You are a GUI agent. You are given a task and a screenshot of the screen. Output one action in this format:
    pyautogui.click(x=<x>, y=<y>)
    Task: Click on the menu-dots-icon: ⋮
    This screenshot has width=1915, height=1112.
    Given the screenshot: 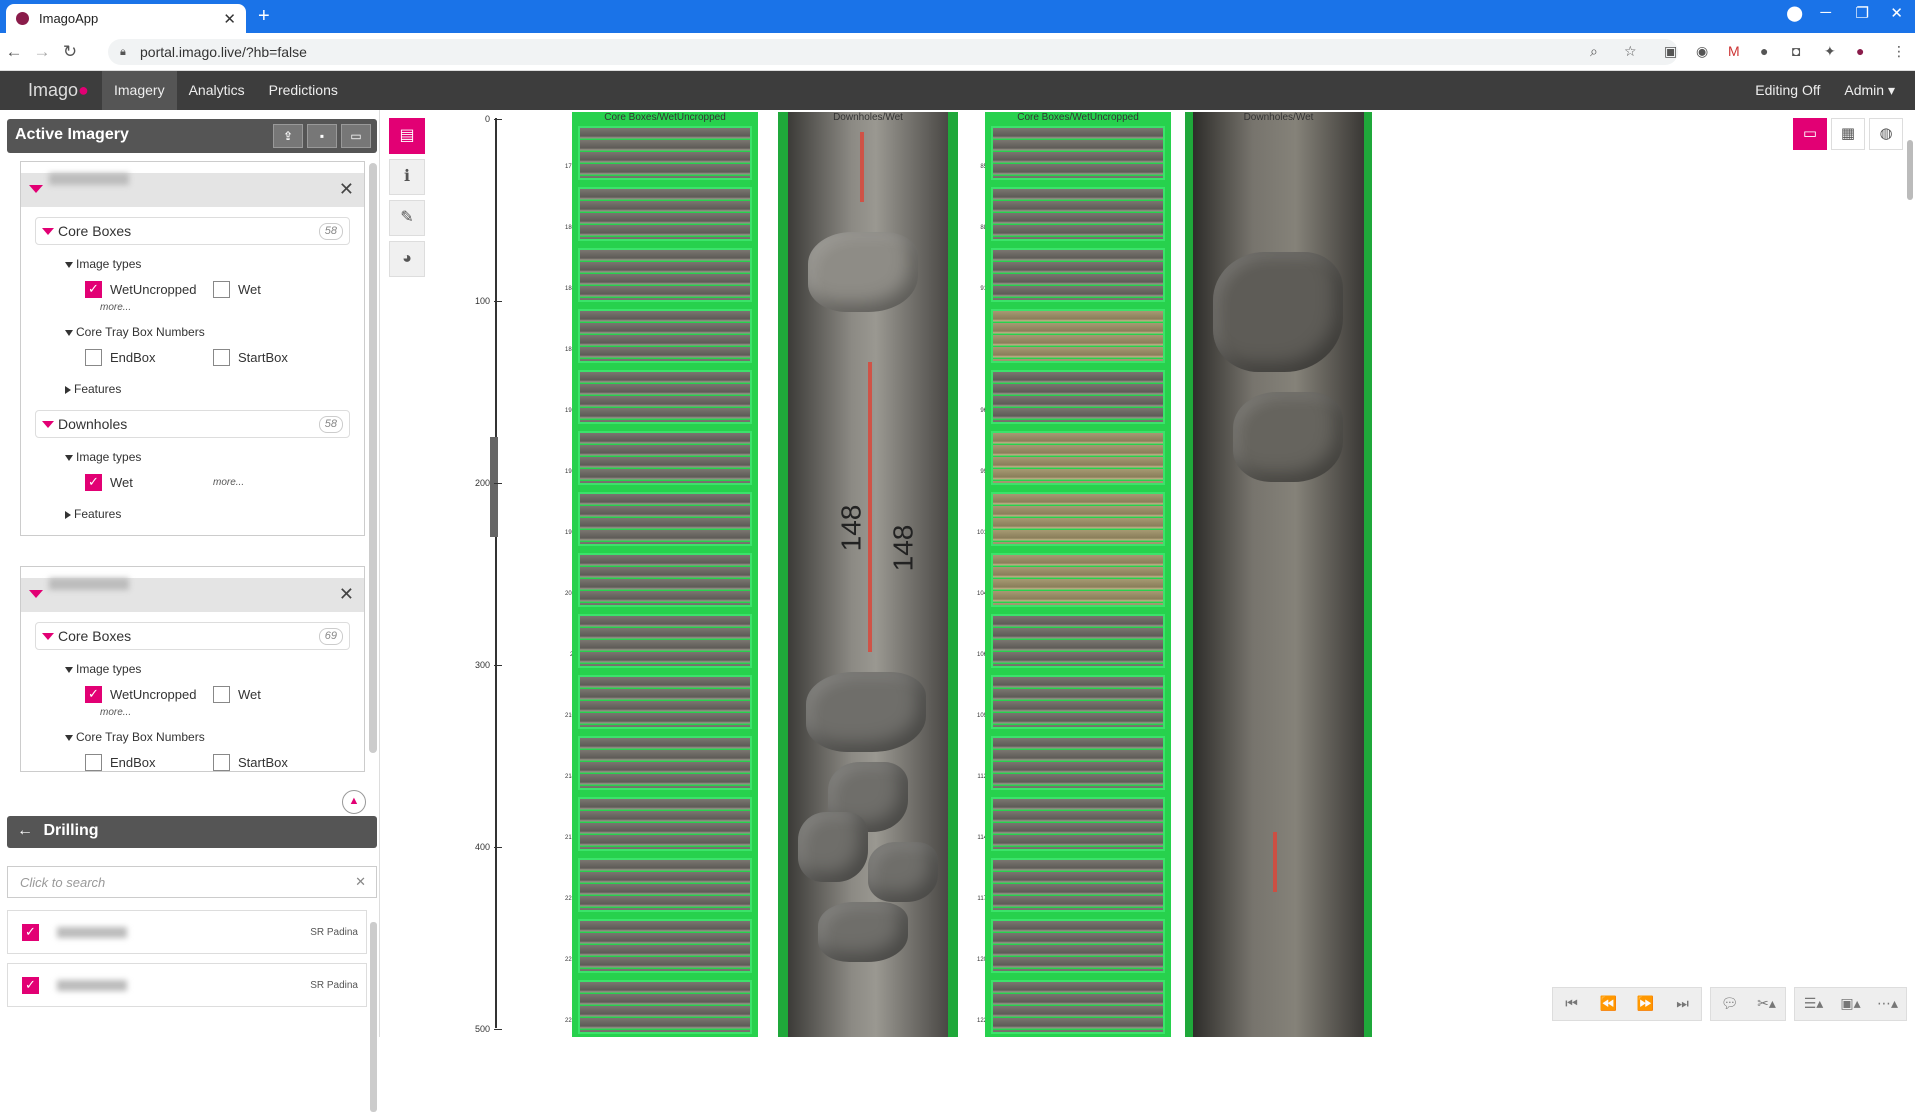 What is the action you would take?
    pyautogui.click(x=1899, y=51)
    